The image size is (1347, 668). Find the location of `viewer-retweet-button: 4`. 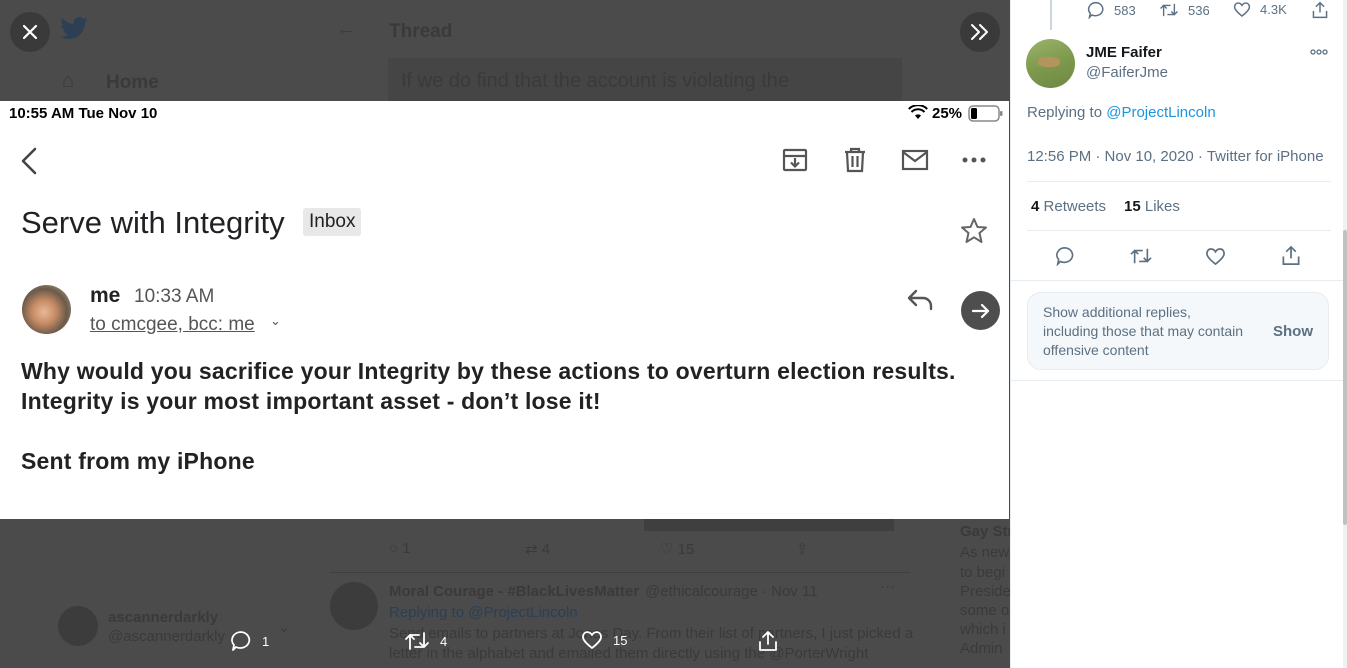

viewer-retweet-button: 4 is located at coordinates (425, 641).